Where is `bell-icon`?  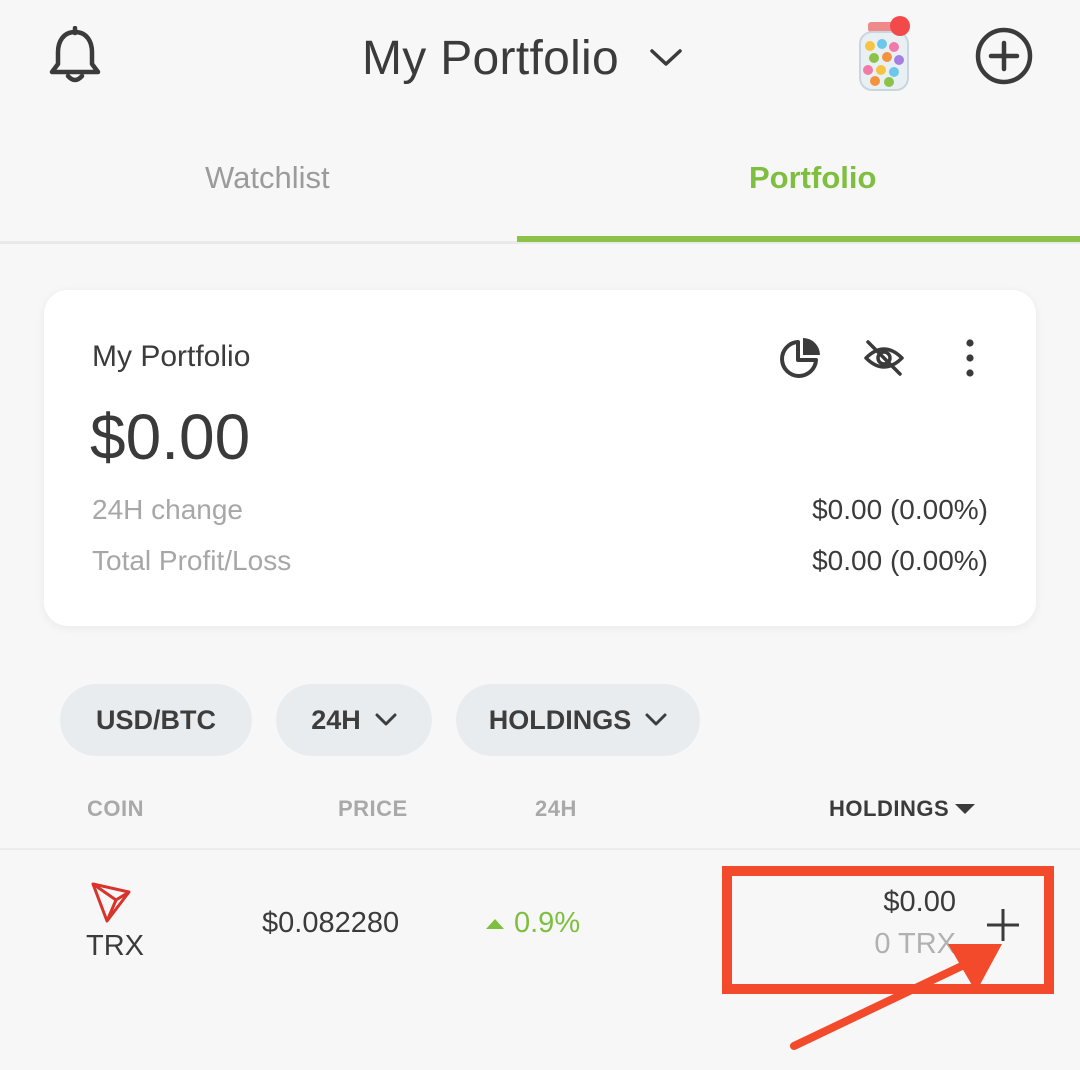
bell-icon is located at coordinates (75, 56).